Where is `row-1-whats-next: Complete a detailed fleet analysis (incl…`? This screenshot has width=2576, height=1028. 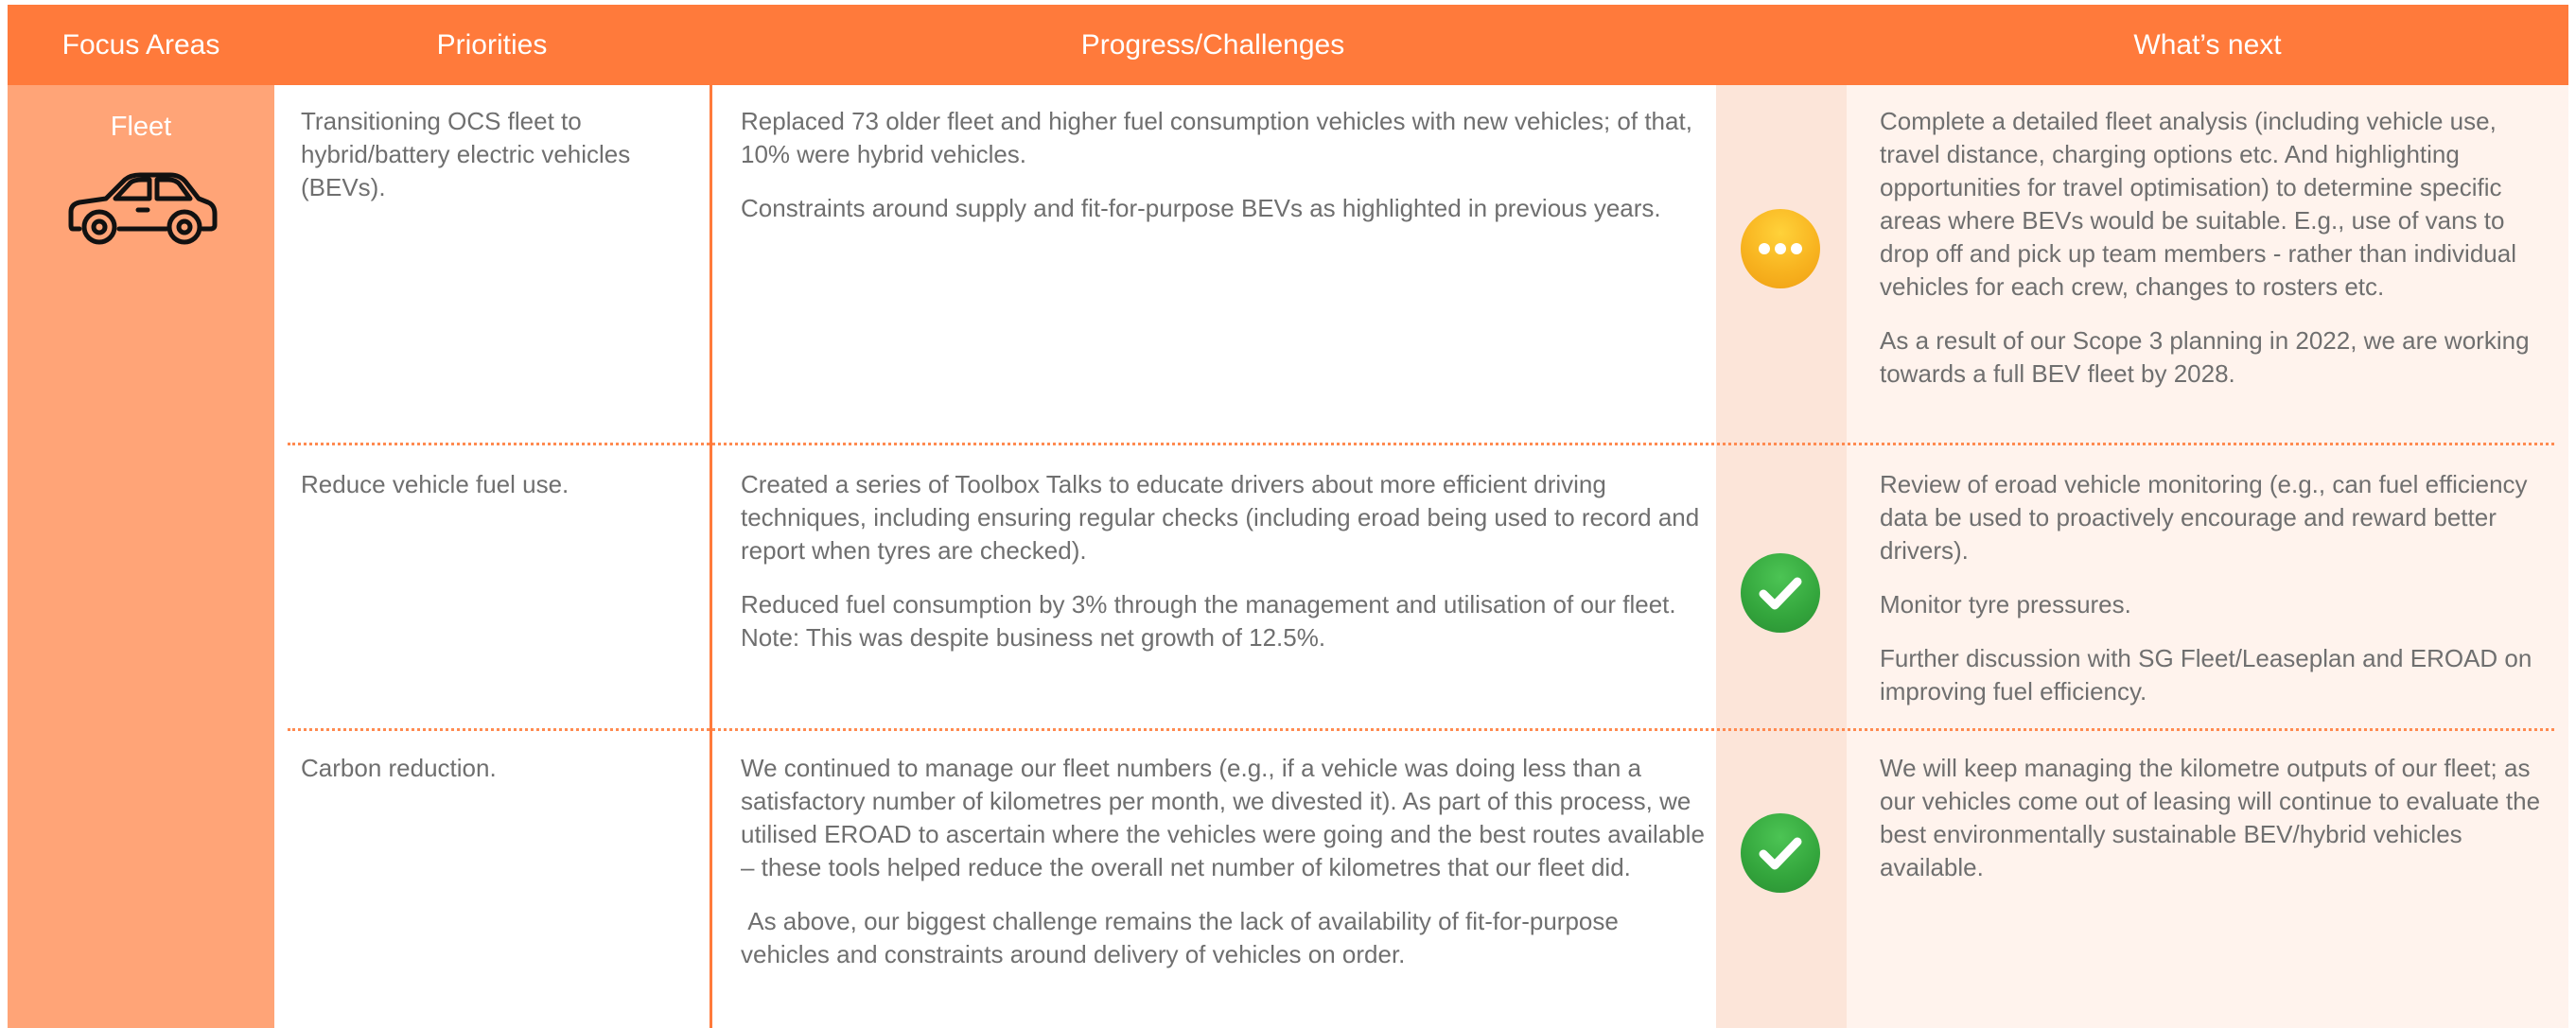 row-1-whats-next: Complete a detailed fleet analysis (incl… is located at coordinates (2216, 248).